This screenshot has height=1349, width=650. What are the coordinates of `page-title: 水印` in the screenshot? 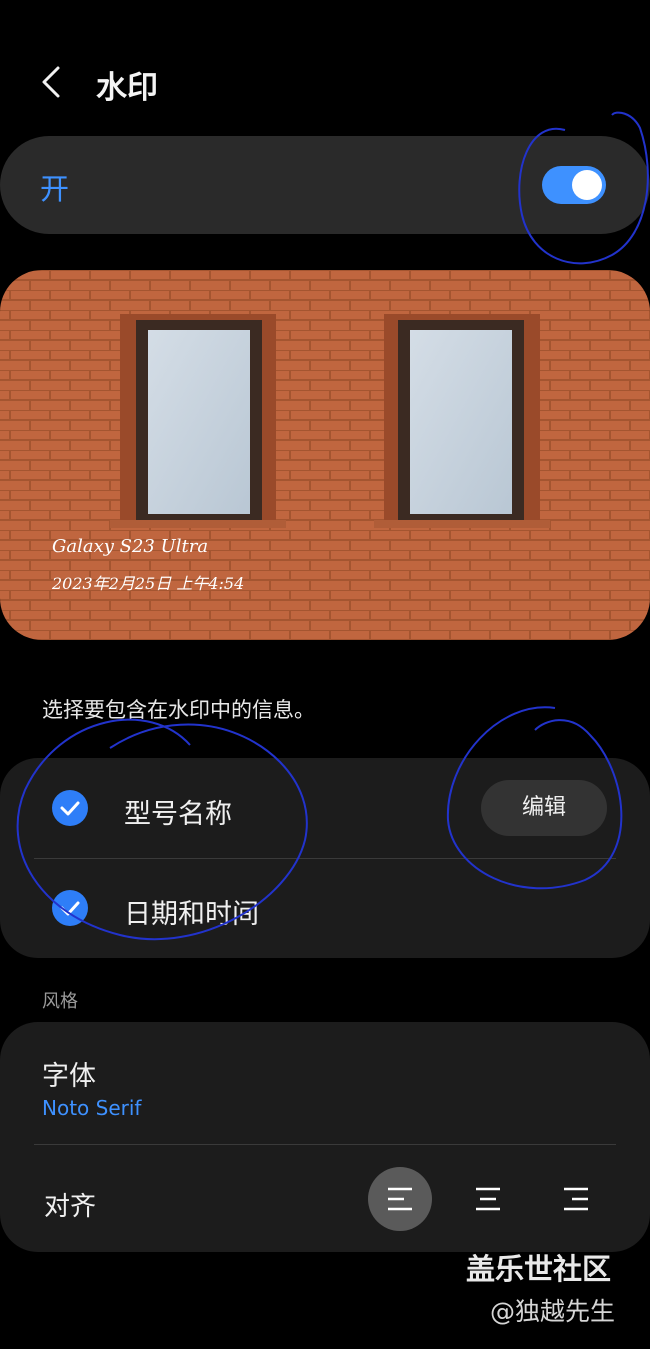 It's located at (127, 88).